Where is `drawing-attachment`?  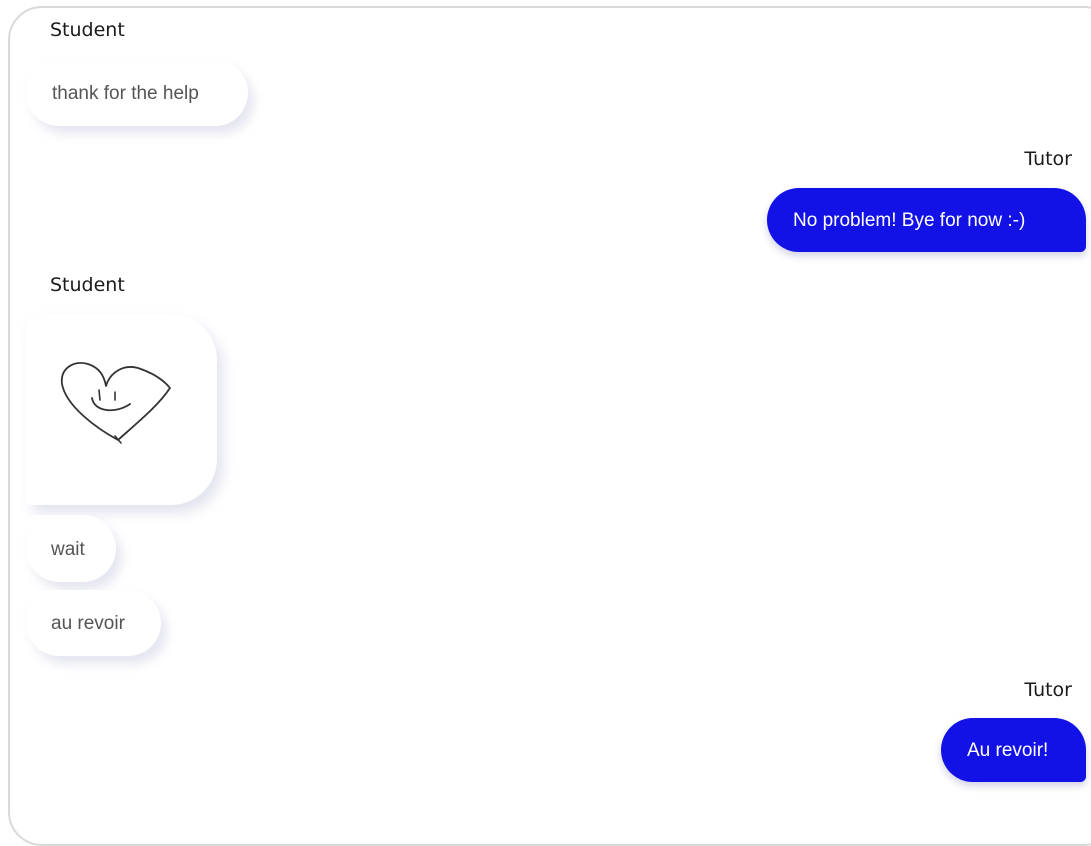
drawing-attachment is located at coordinates (121, 409).